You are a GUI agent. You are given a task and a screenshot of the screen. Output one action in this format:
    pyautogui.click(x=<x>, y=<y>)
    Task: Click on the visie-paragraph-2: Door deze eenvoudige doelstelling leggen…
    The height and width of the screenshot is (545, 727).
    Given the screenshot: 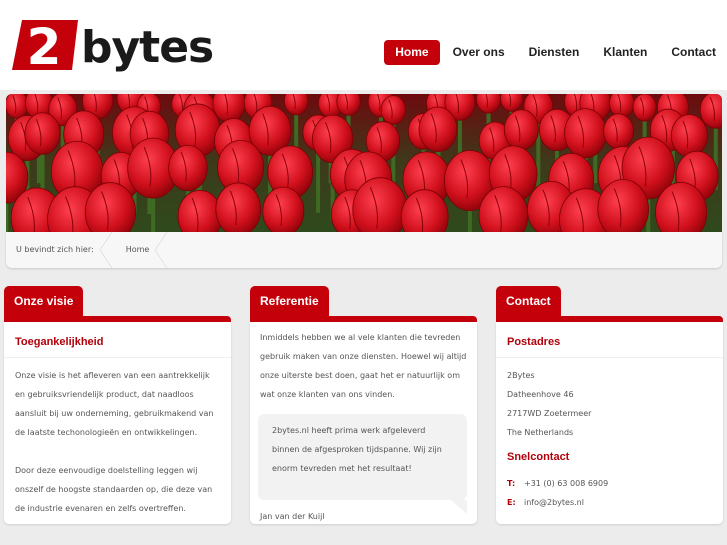 What is the action you would take?
    pyautogui.click(x=114, y=489)
    